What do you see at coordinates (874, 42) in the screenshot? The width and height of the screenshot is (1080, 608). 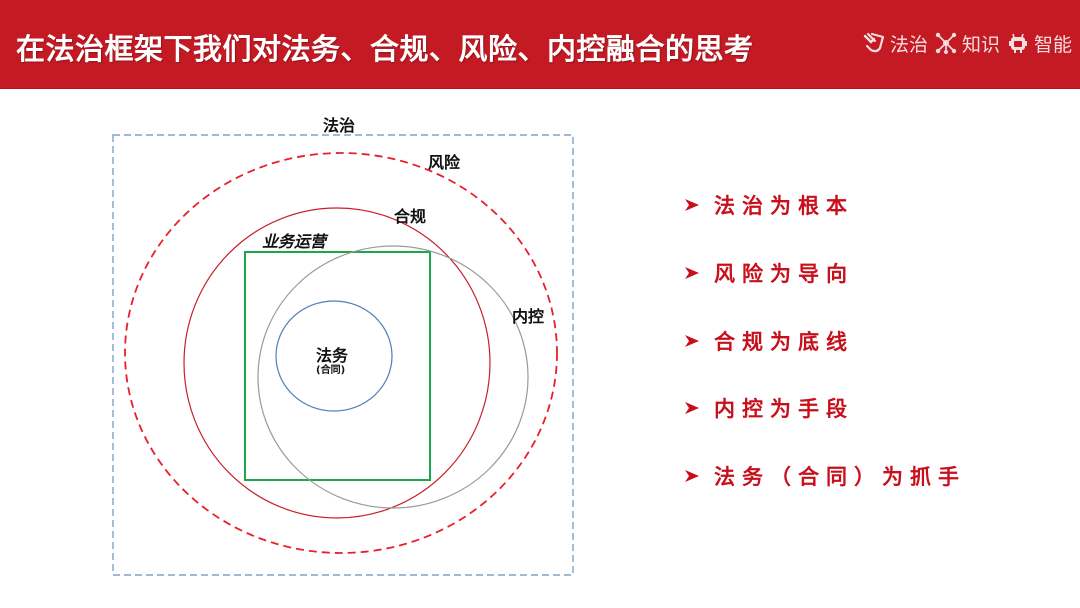 I see `hand-check-icon` at bounding box center [874, 42].